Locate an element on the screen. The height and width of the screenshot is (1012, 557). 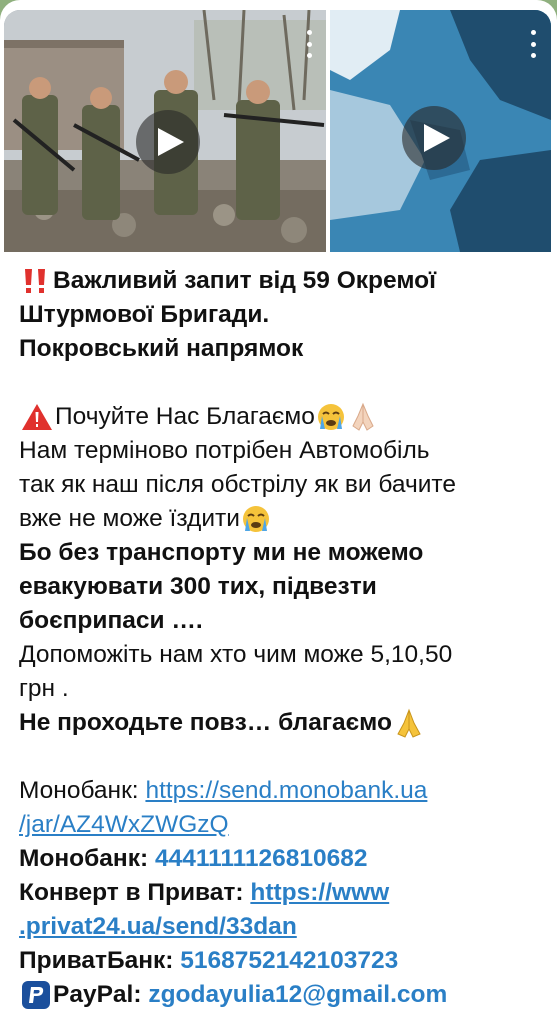
plea-line: Почуйте Нас Благаємо is located at coordinates (284, 417).